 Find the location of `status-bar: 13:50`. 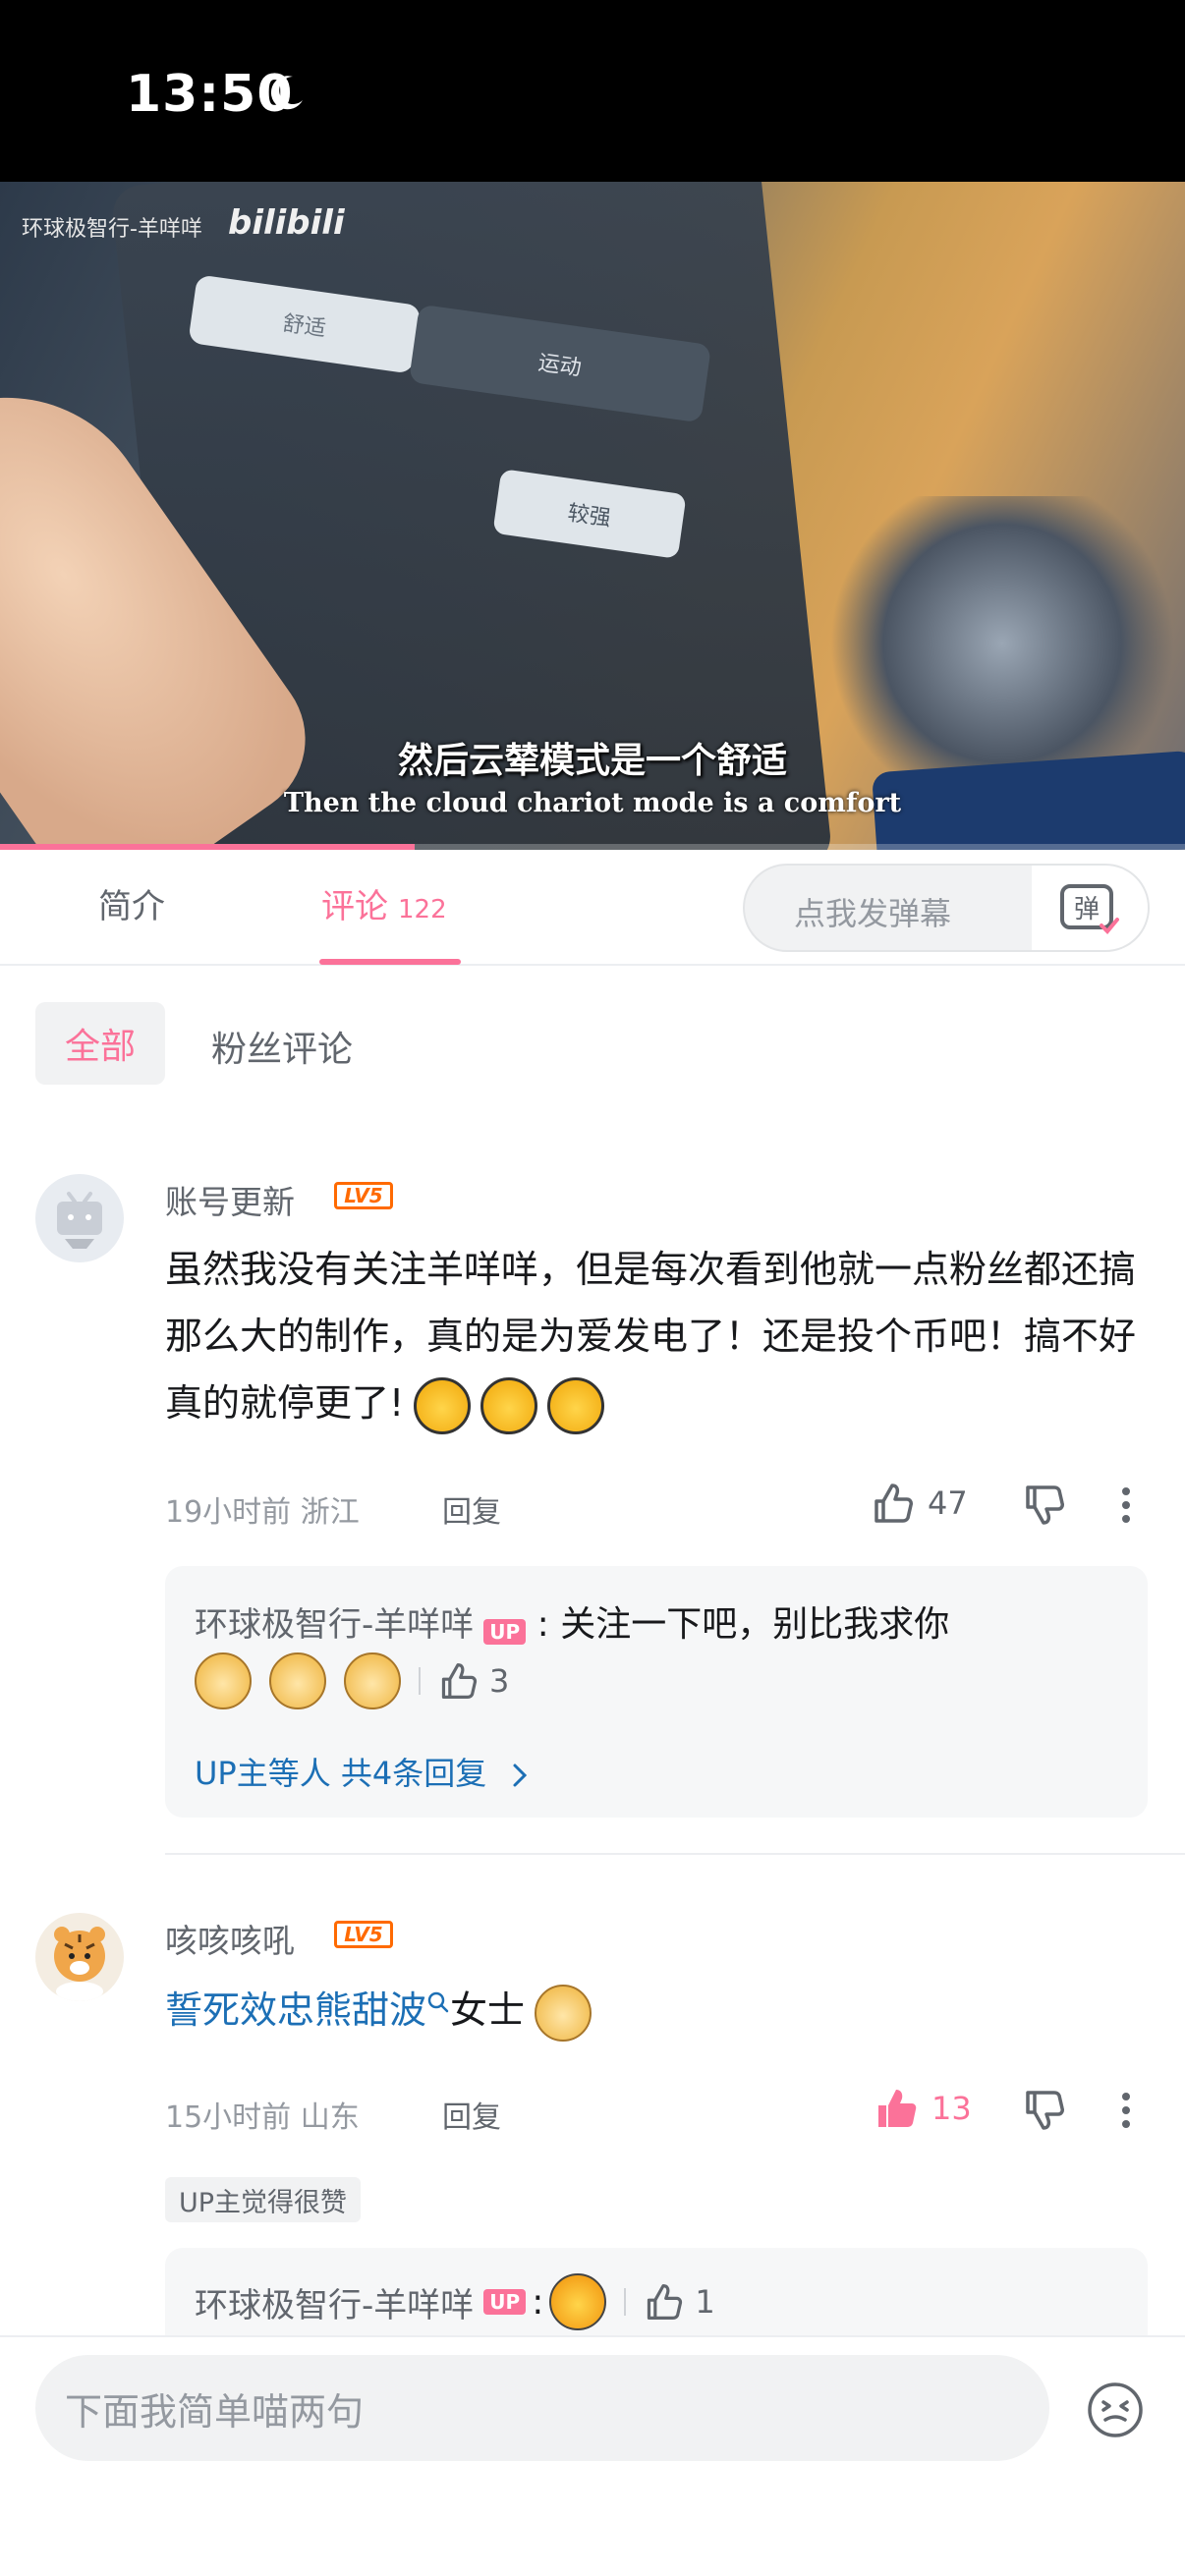

status-bar: 13:50 is located at coordinates (592, 91).